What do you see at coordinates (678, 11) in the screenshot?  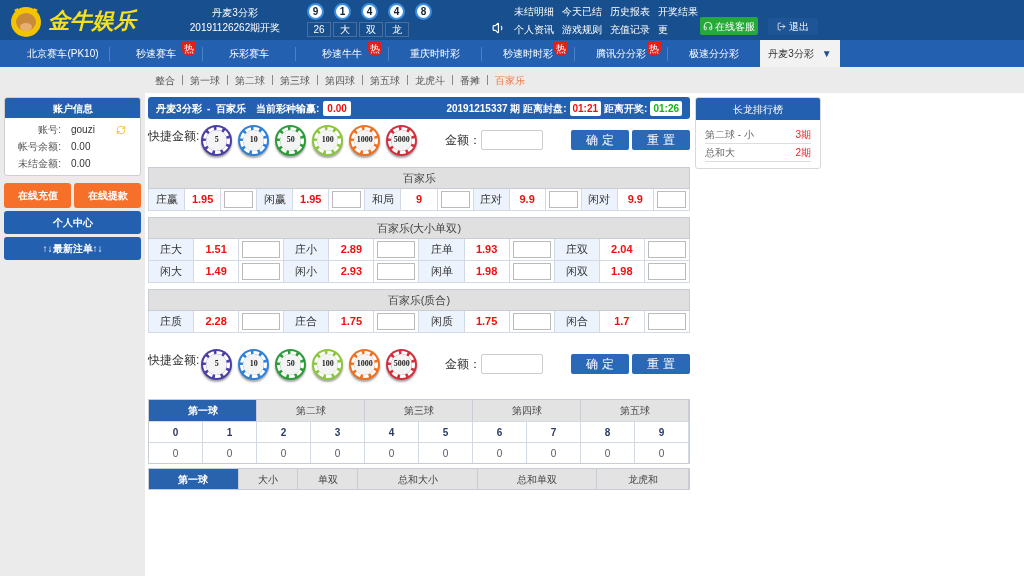 I see `header-link: 开奖结果` at bounding box center [678, 11].